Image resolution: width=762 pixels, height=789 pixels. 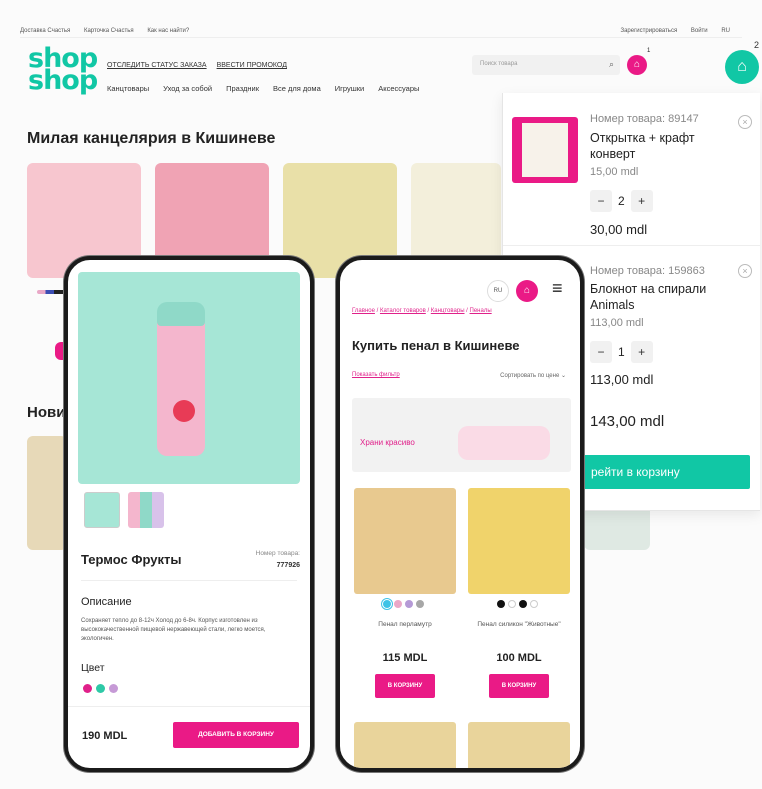 I want to click on description-heading: Описание, so click(x=106, y=602).